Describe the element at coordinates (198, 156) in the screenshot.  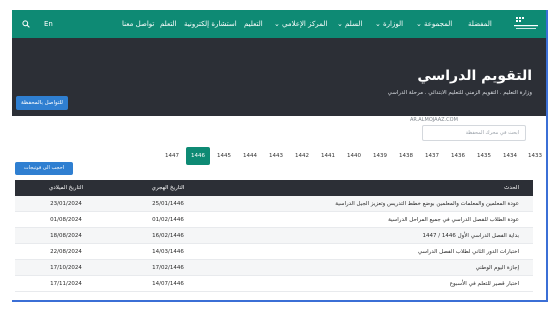
I see `year-tab-active: 1446` at that location.